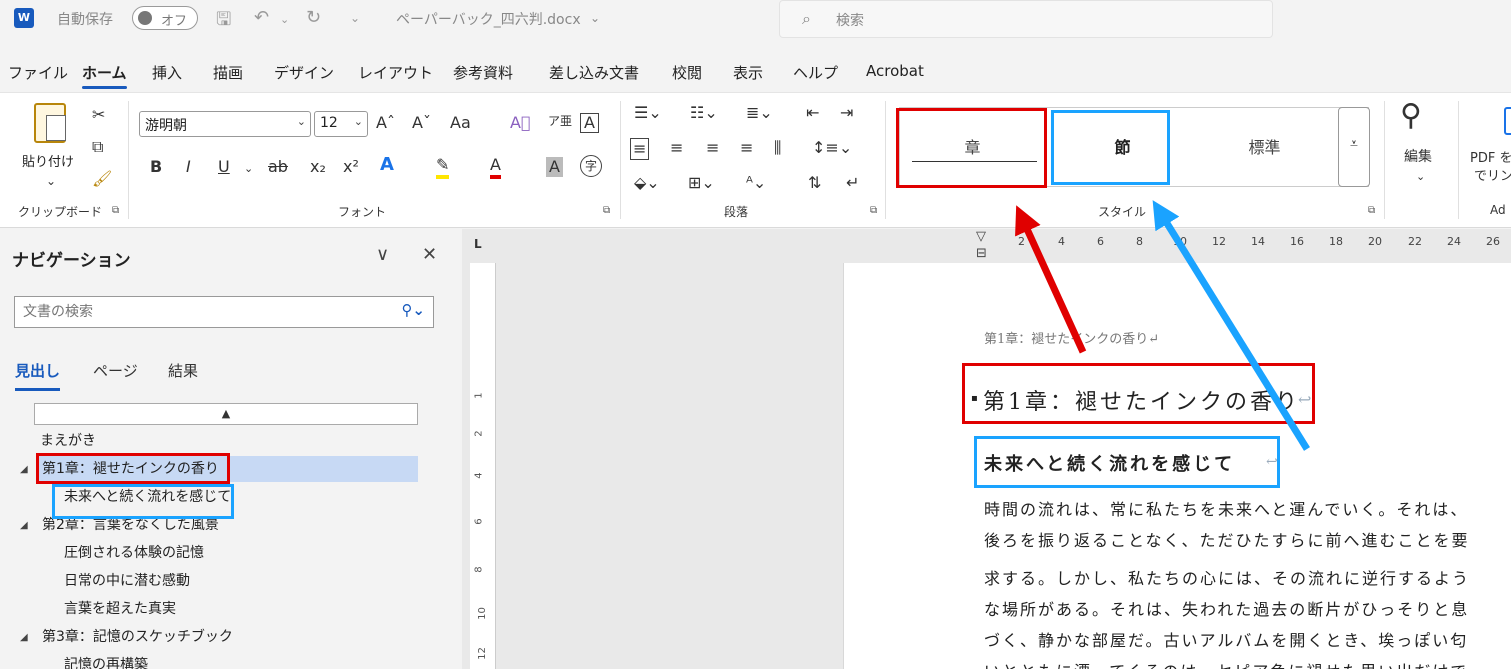 The image size is (1511, 669). I want to click on annotation-arrows, so click(1162, 325).